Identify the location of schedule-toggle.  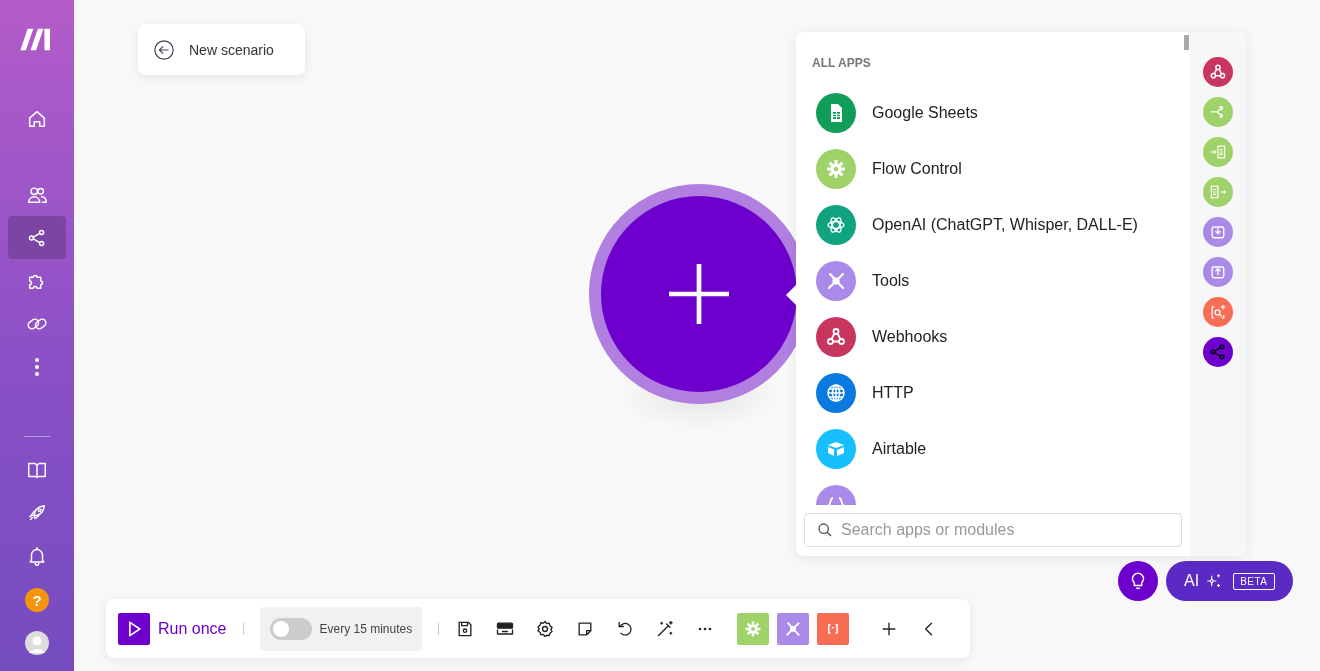
(290, 628).